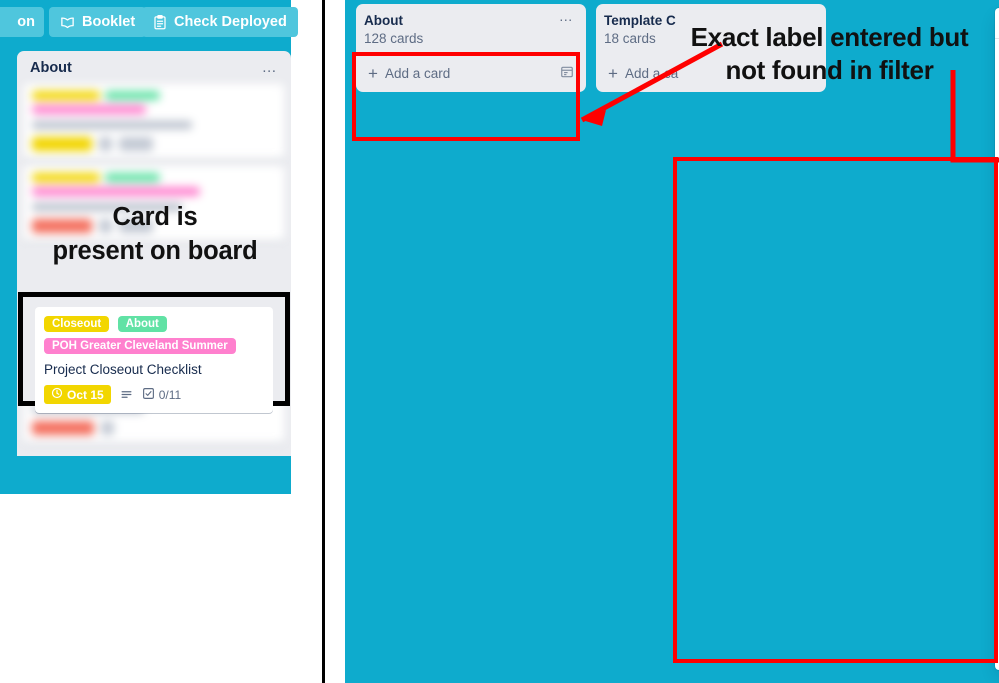 This screenshot has width=999, height=683. I want to click on checklist-badge: 0/11, so click(161, 395).